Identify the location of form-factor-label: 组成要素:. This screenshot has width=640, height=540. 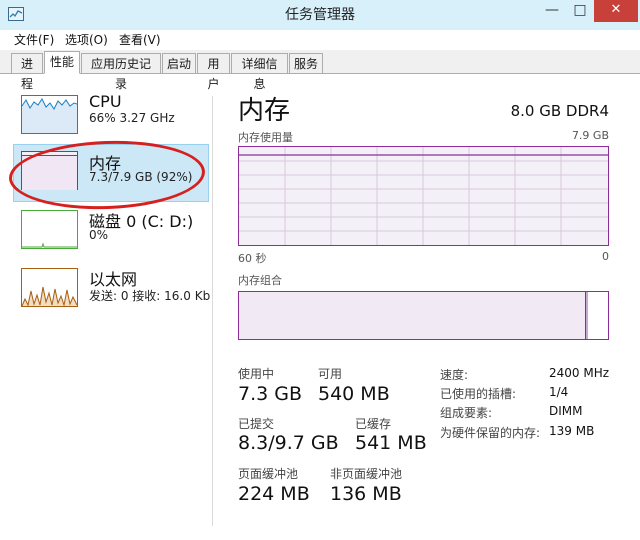
(466, 413).